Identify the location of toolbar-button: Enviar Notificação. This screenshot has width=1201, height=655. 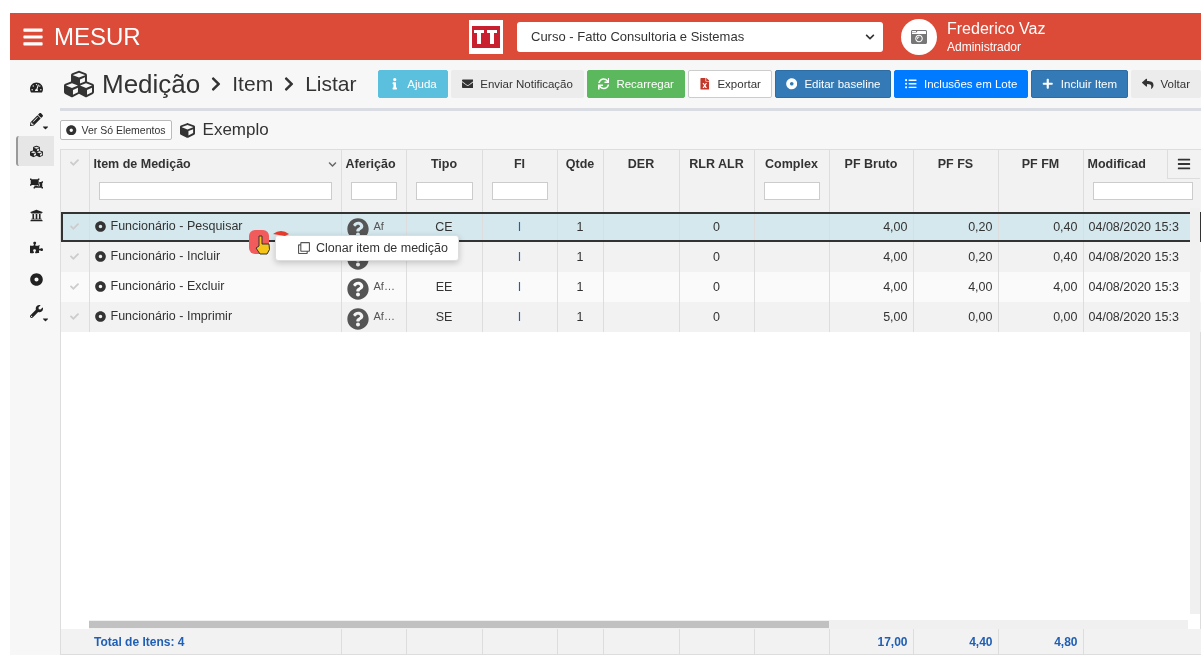
(517, 84).